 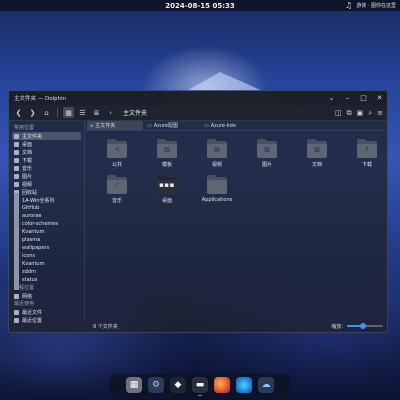 What do you see at coordinates (46, 144) in the screenshot?
I see `sidebar-item-desktop: 桌面` at bounding box center [46, 144].